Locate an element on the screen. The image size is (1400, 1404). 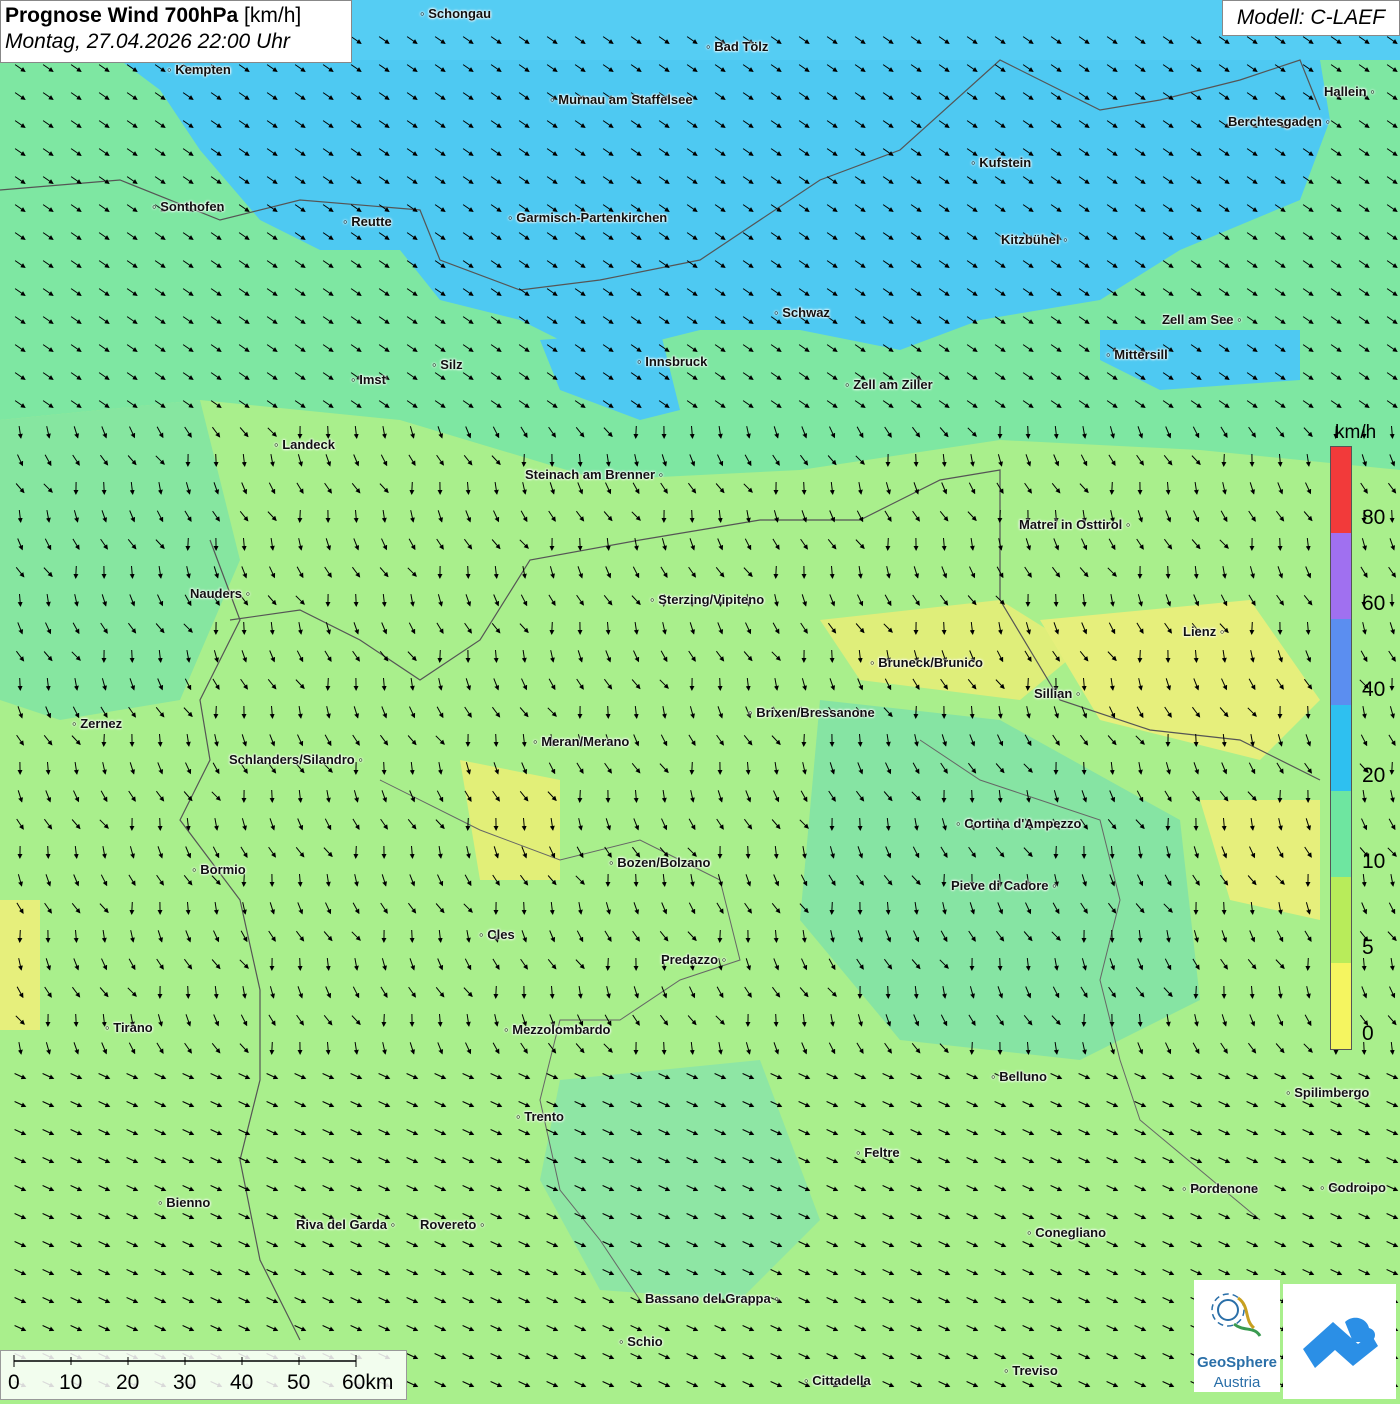
legend-label: 0 is located at coordinates (1368, 1034).